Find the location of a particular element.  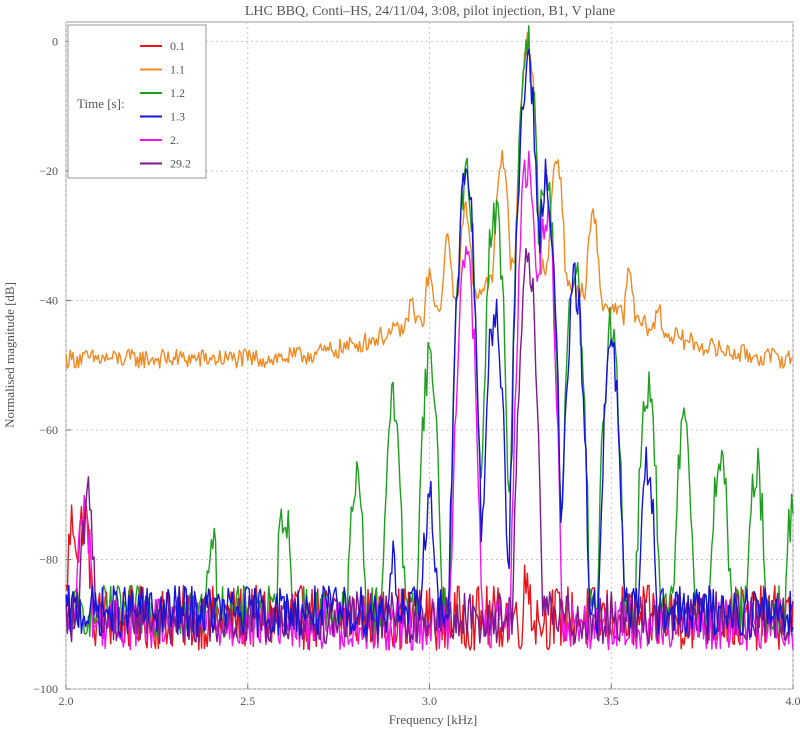

legend-item-label: 1.2 is located at coordinates (177, 93).